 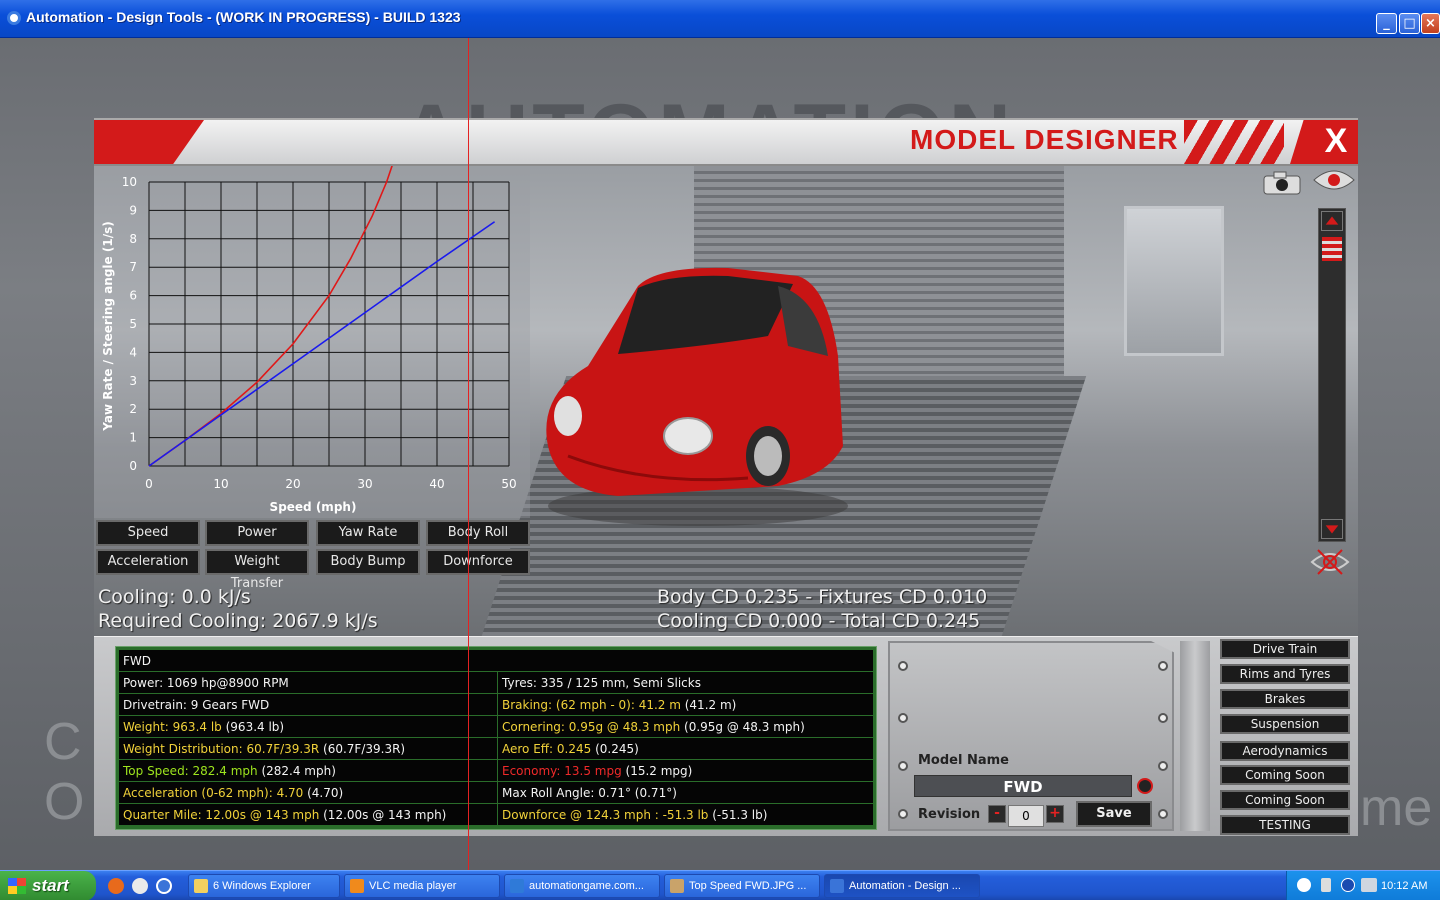 I want to click on car-model, so click(x=693, y=391).